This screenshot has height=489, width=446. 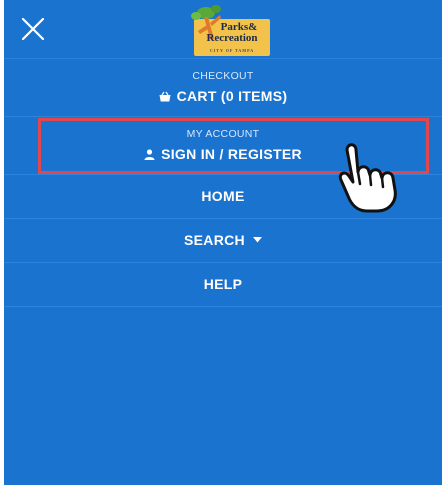 I want to click on sign-in-register-label: SIGN IN / REGISTER, so click(x=231, y=154).